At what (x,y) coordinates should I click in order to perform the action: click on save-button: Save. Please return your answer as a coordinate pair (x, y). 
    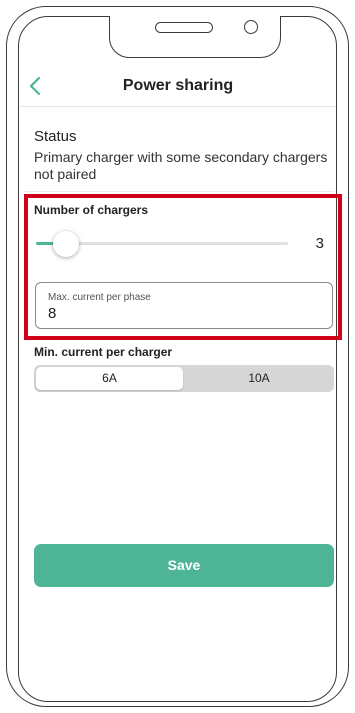
    Looking at the image, I should click on (184, 565).